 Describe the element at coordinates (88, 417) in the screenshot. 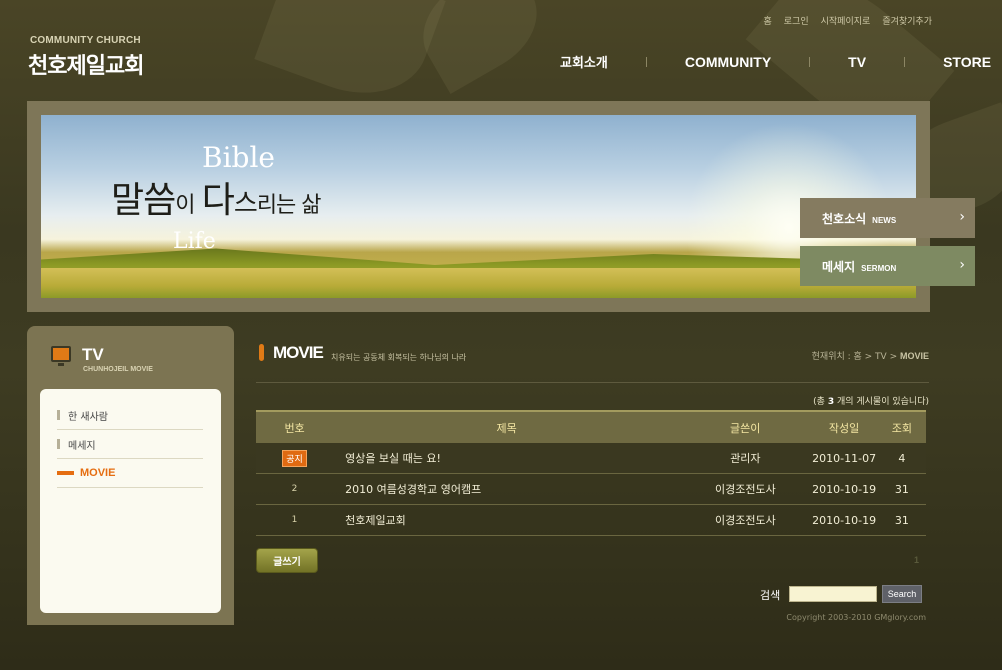

I see `sub-menu-item-label: 한 새사람` at that location.